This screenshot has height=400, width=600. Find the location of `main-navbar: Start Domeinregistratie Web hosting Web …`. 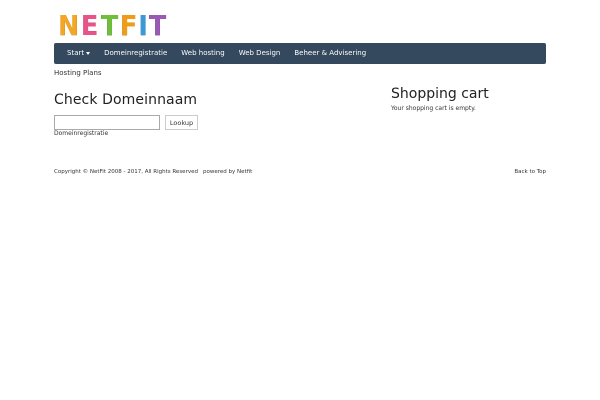

main-navbar: Start Domeinregistratie Web hosting Web … is located at coordinates (300, 53).